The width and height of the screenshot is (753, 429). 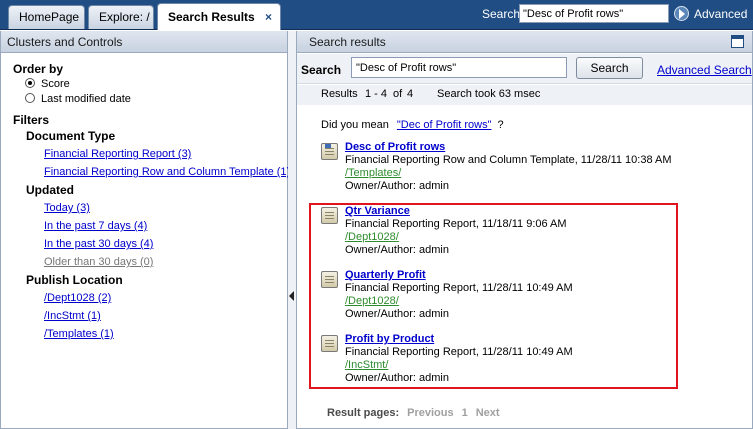 I want to click on result-path-link: /Templates/, so click(x=373, y=173).